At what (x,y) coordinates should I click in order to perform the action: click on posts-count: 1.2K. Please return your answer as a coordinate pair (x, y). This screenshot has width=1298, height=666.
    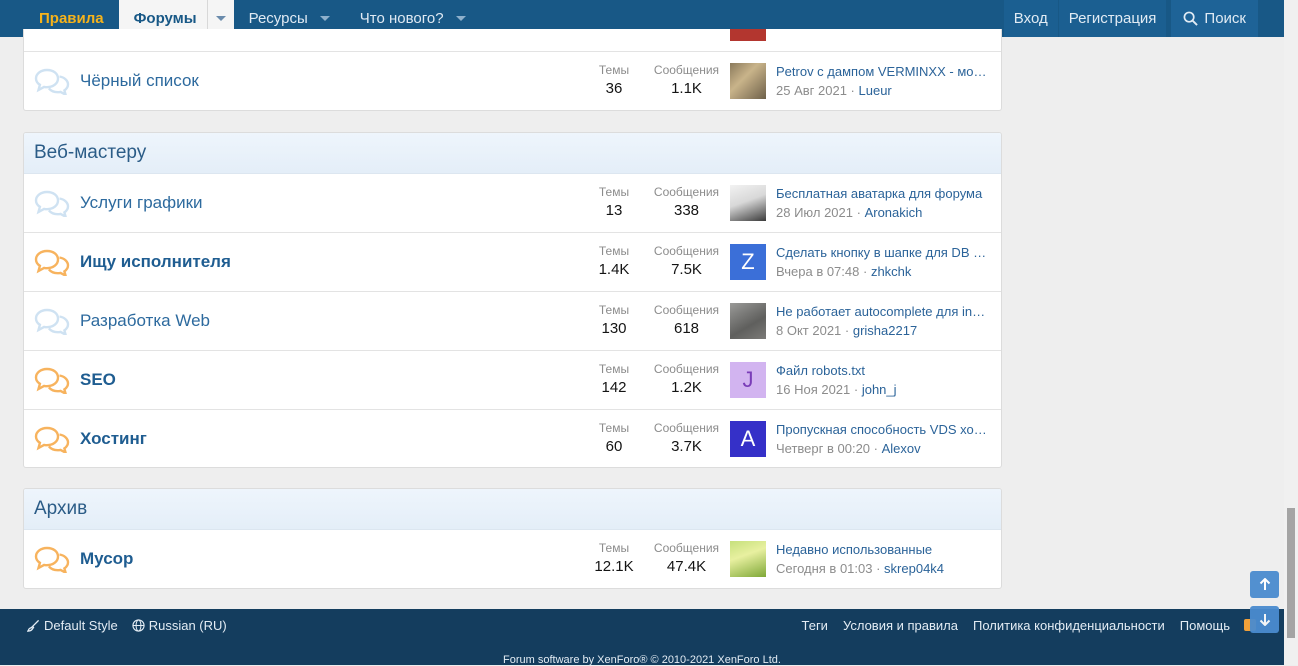
    Looking at the image, I should click on (686, 387).